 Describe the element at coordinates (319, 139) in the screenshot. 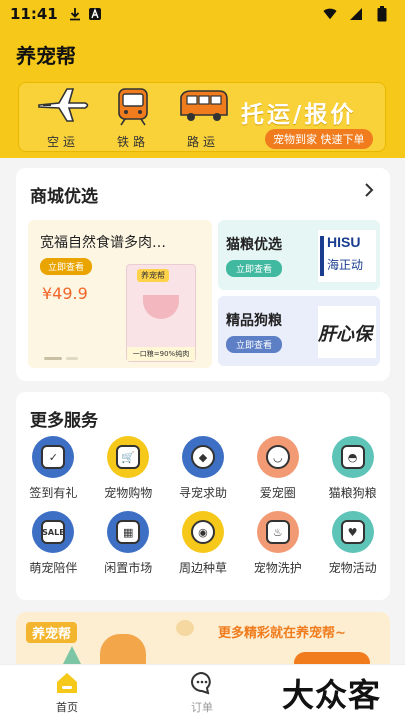

I see `banner-subline: 宠物到家 快速下单` at that location.